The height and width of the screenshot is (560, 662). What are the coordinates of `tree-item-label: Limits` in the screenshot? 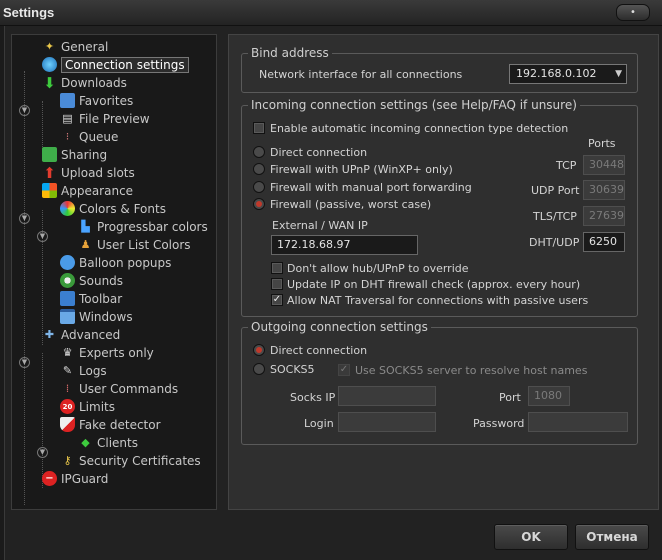 It's located at (97, 406).